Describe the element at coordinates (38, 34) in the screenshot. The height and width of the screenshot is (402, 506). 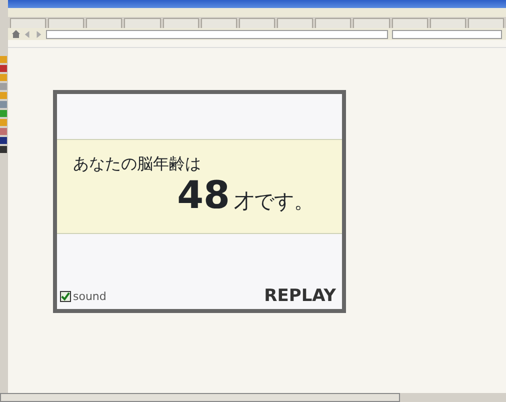
I see `forward-icon` at that location.